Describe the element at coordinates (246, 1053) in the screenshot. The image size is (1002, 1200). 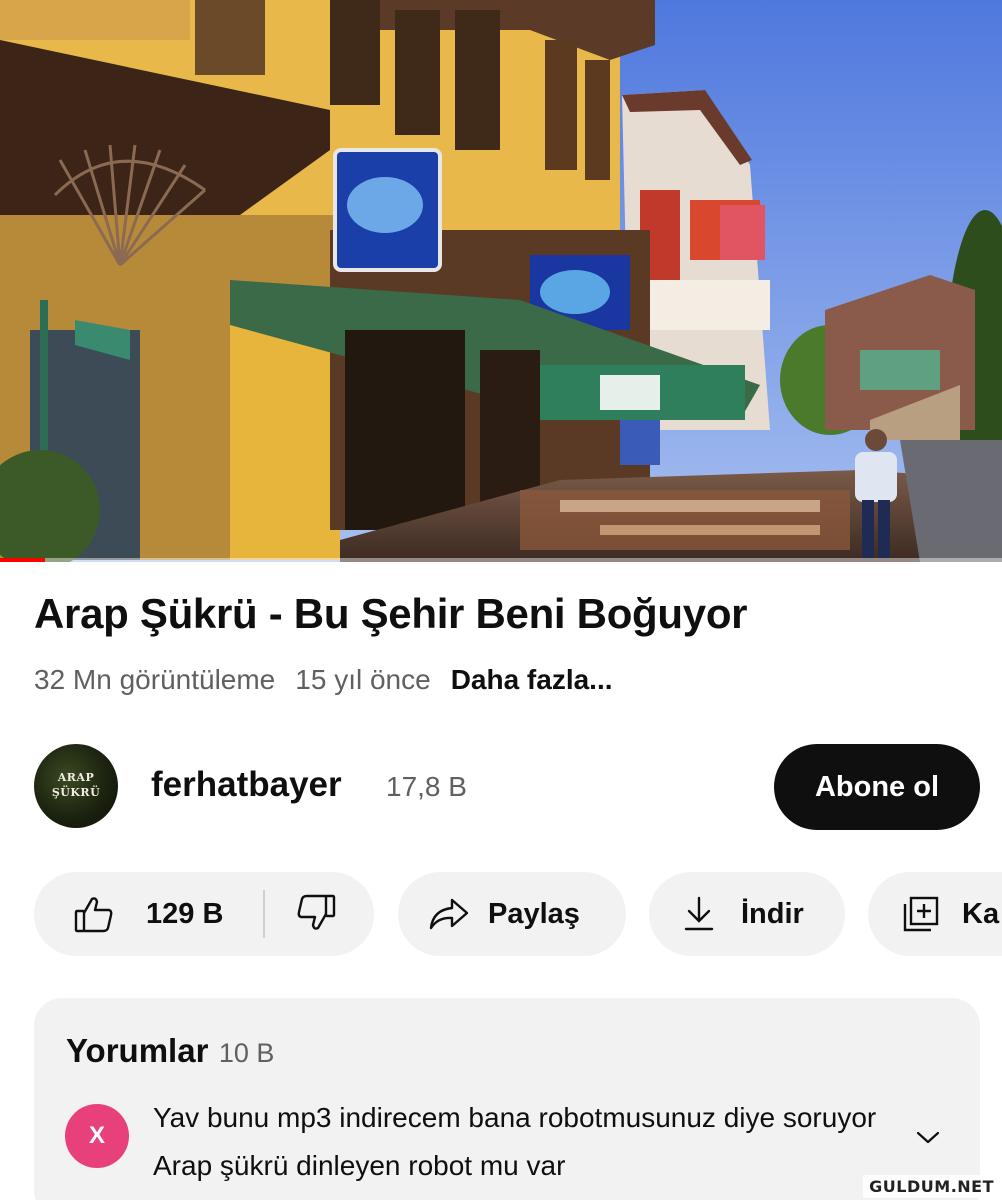
I see `comments-count: 10 B` at that location.